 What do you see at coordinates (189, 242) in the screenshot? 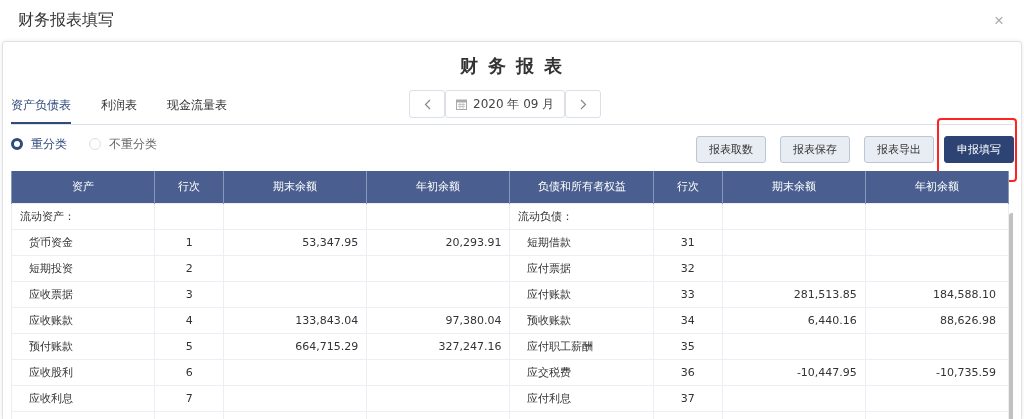
I see `table-cell: 1` at bounding box center [189, 242].